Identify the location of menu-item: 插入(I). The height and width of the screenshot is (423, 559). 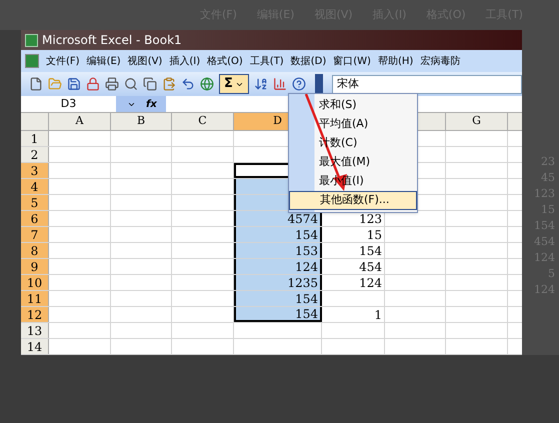
(184, 61).